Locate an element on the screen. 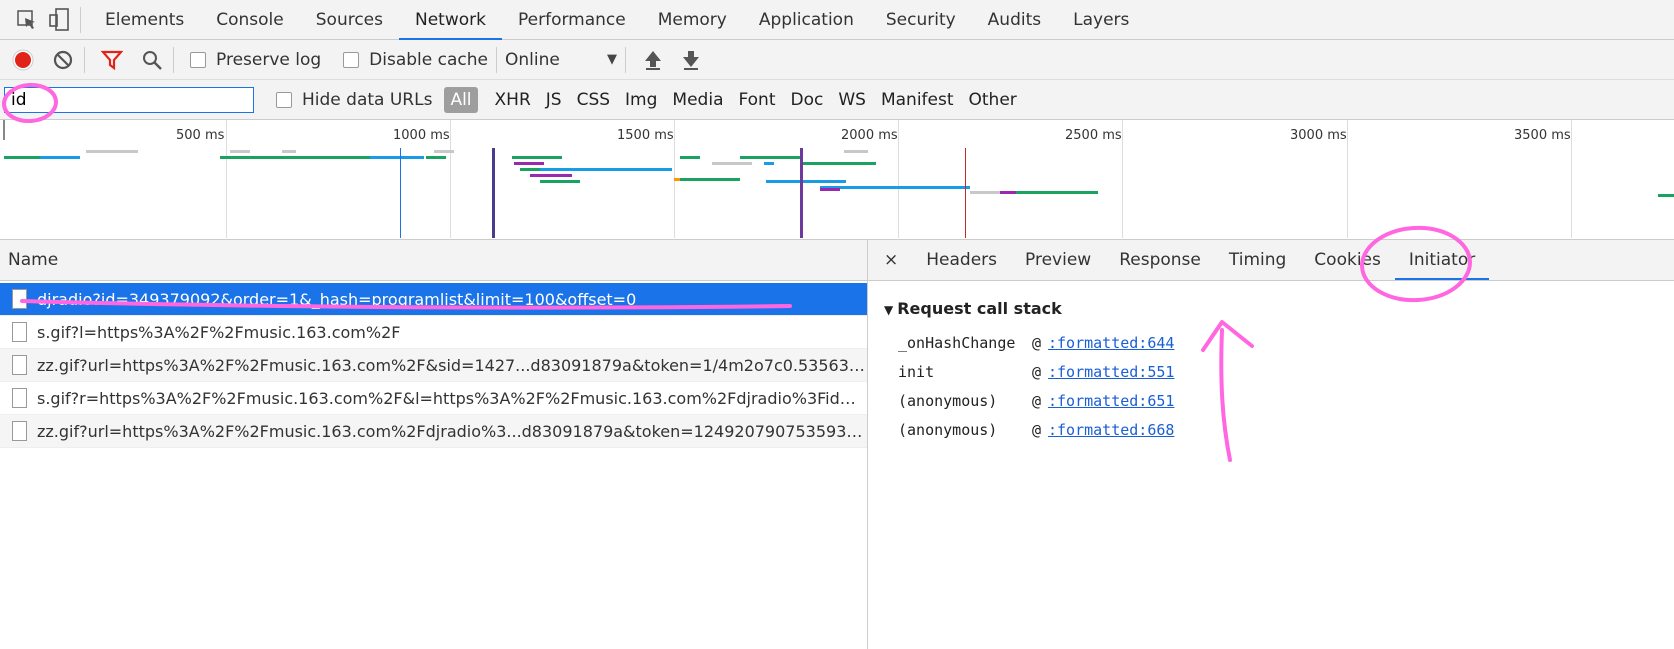  tab-performance: Performance is located at coordinates (572, 20).